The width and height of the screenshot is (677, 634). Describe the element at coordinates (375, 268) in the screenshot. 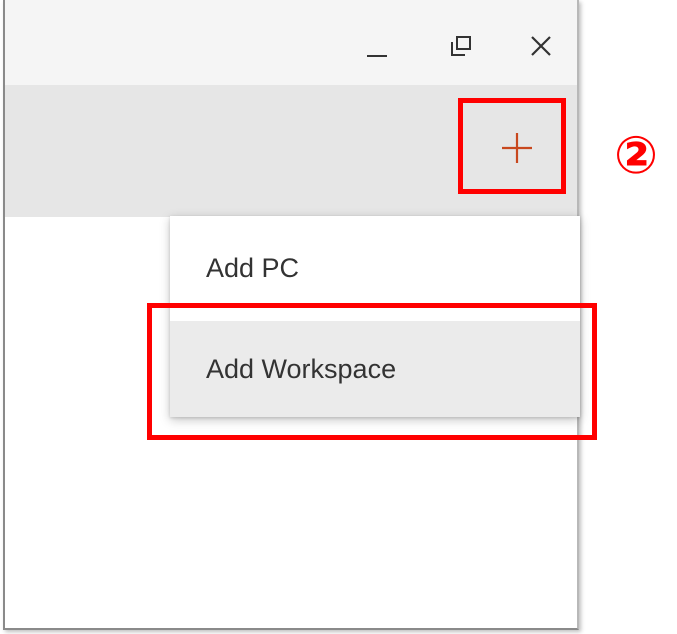

I see `menu-item-add-pc: Add PC` at that location.